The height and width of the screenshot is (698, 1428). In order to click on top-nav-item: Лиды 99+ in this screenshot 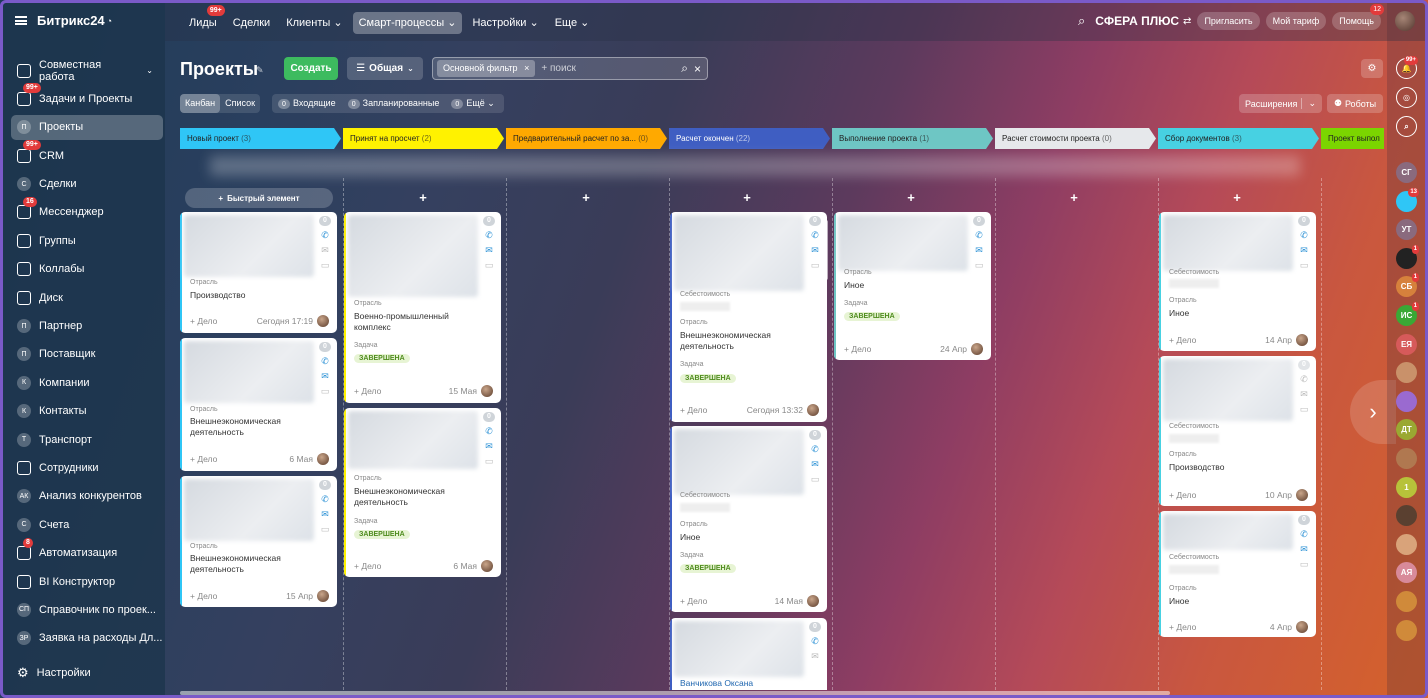, I will do `click(204, 19)`.